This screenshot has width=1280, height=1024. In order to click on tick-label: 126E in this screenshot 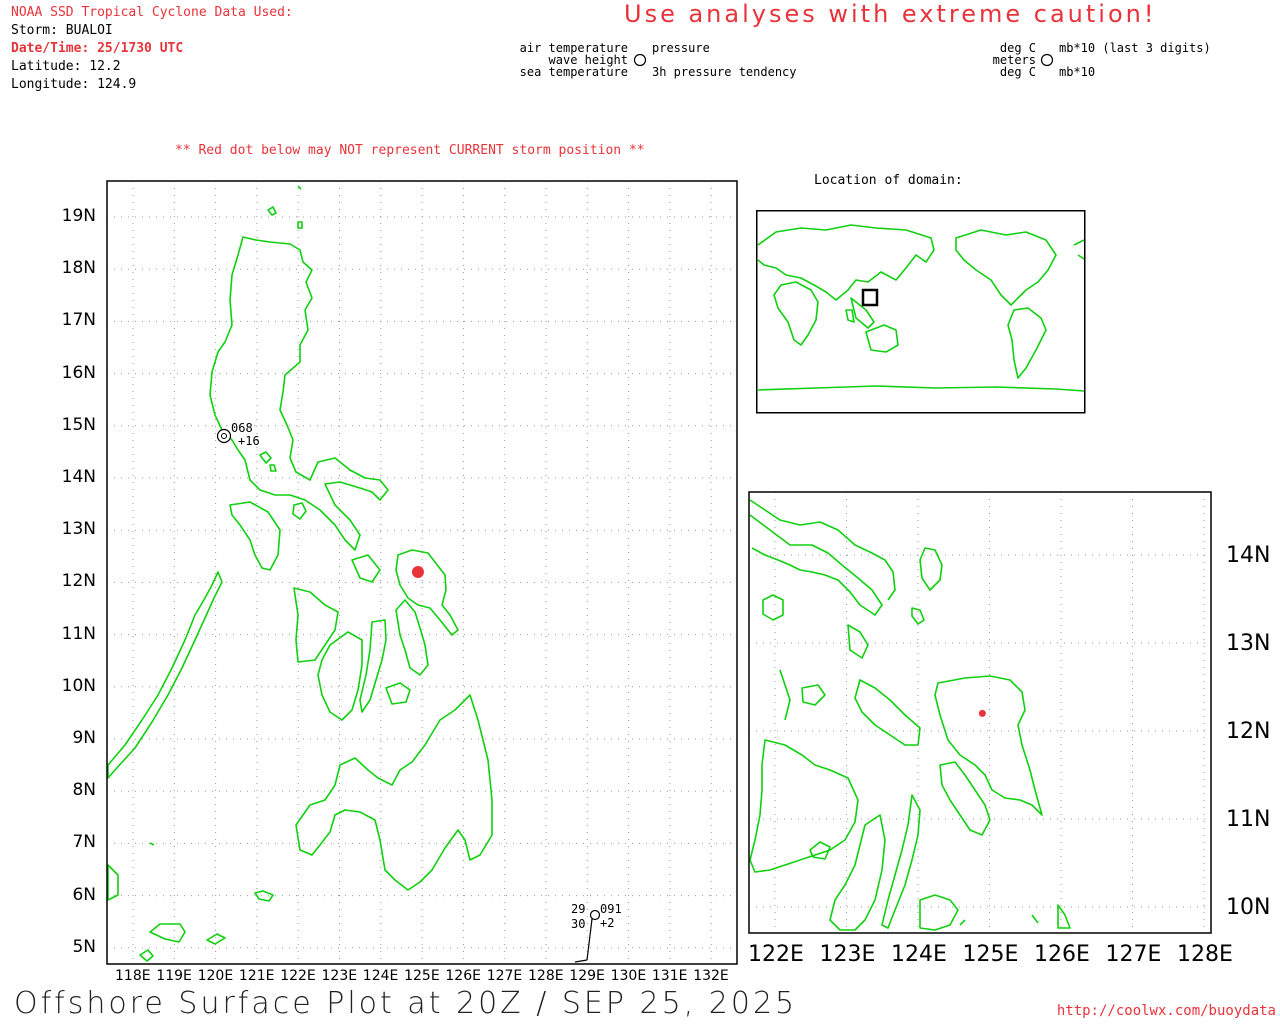, I will do `click(1062, 954)`.